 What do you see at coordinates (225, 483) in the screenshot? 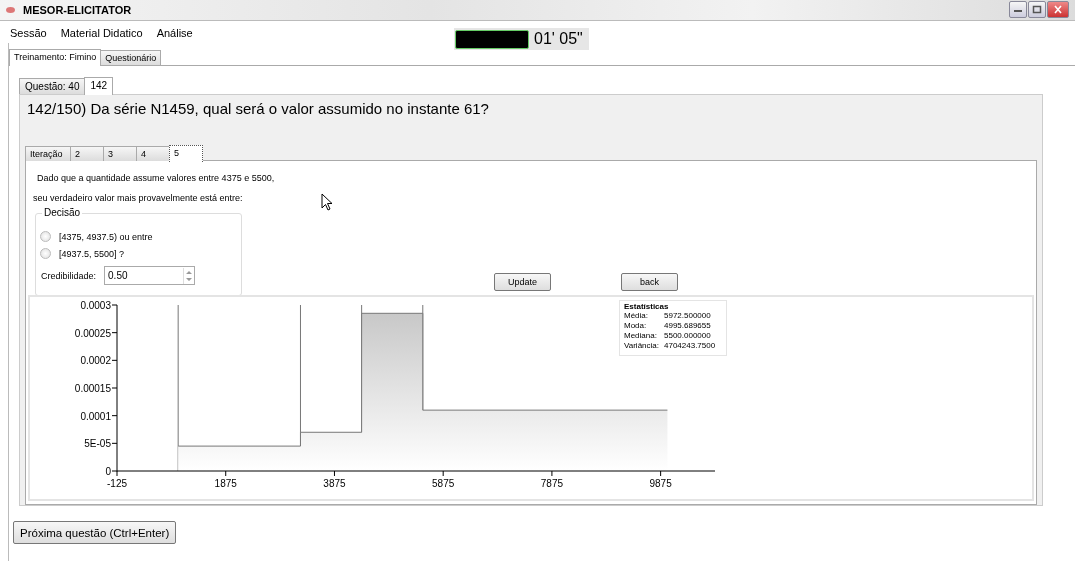
I see `x-tick-label: 1875` at bounding box center [225, 483].